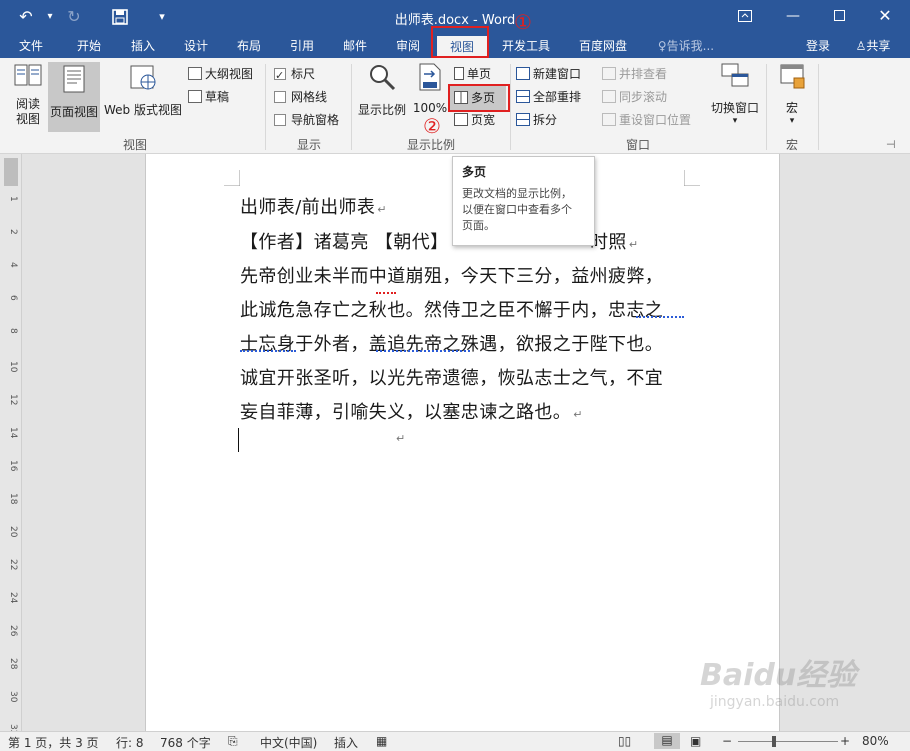 The image size is (910, 751). Describe the element at coordinates (452, 310) in the screenshot. I see `doc-text: 此诚危急存亡之秋也。然侍卫之臣不懈于内，忠志之` at that location.